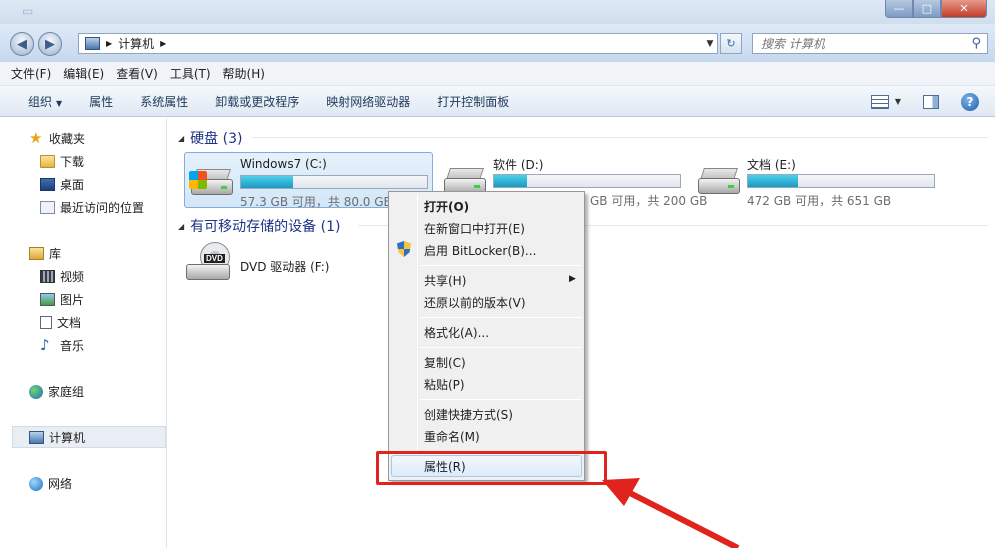 The height and width of the screenshot is (548, 995). Describe the element at coordinates (101, 101) in the screenshot. I see `properties-button: 属性` at that location.